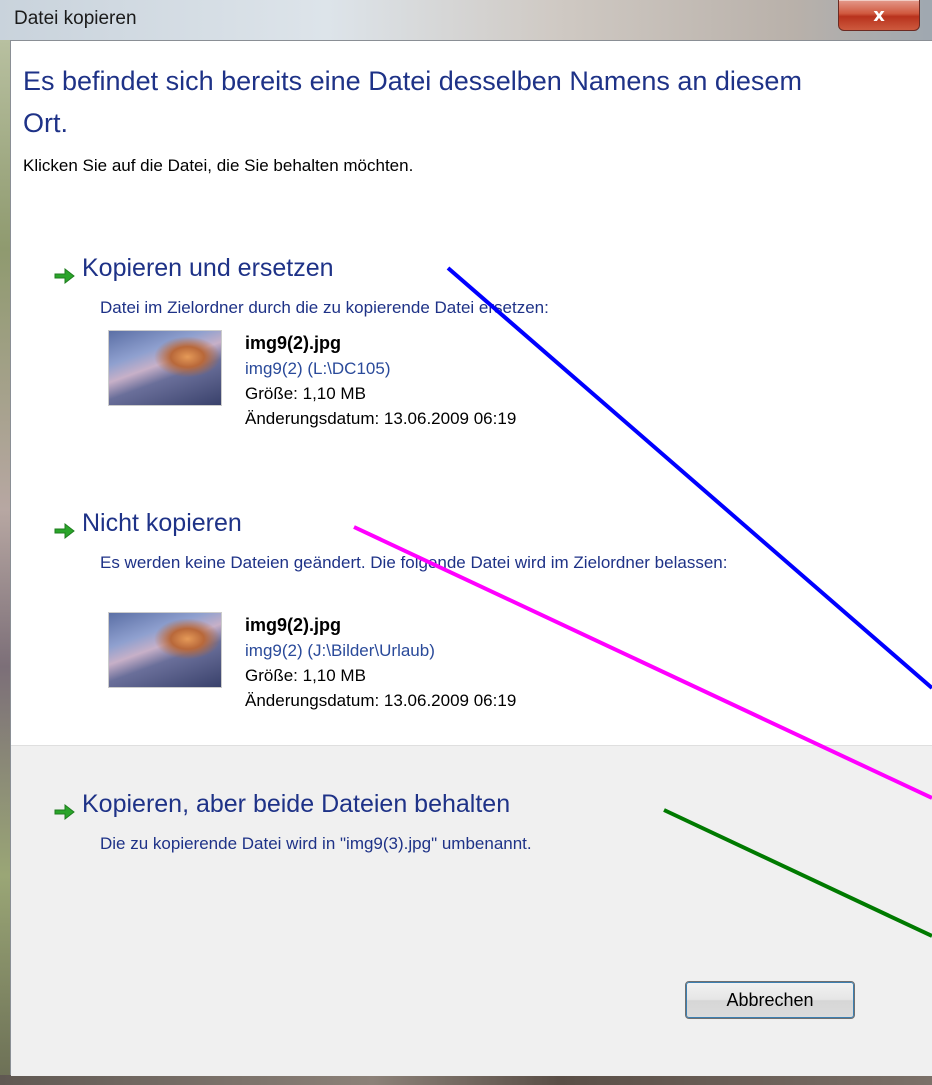  I want to click on annotation-line-green, so click(797, 873).